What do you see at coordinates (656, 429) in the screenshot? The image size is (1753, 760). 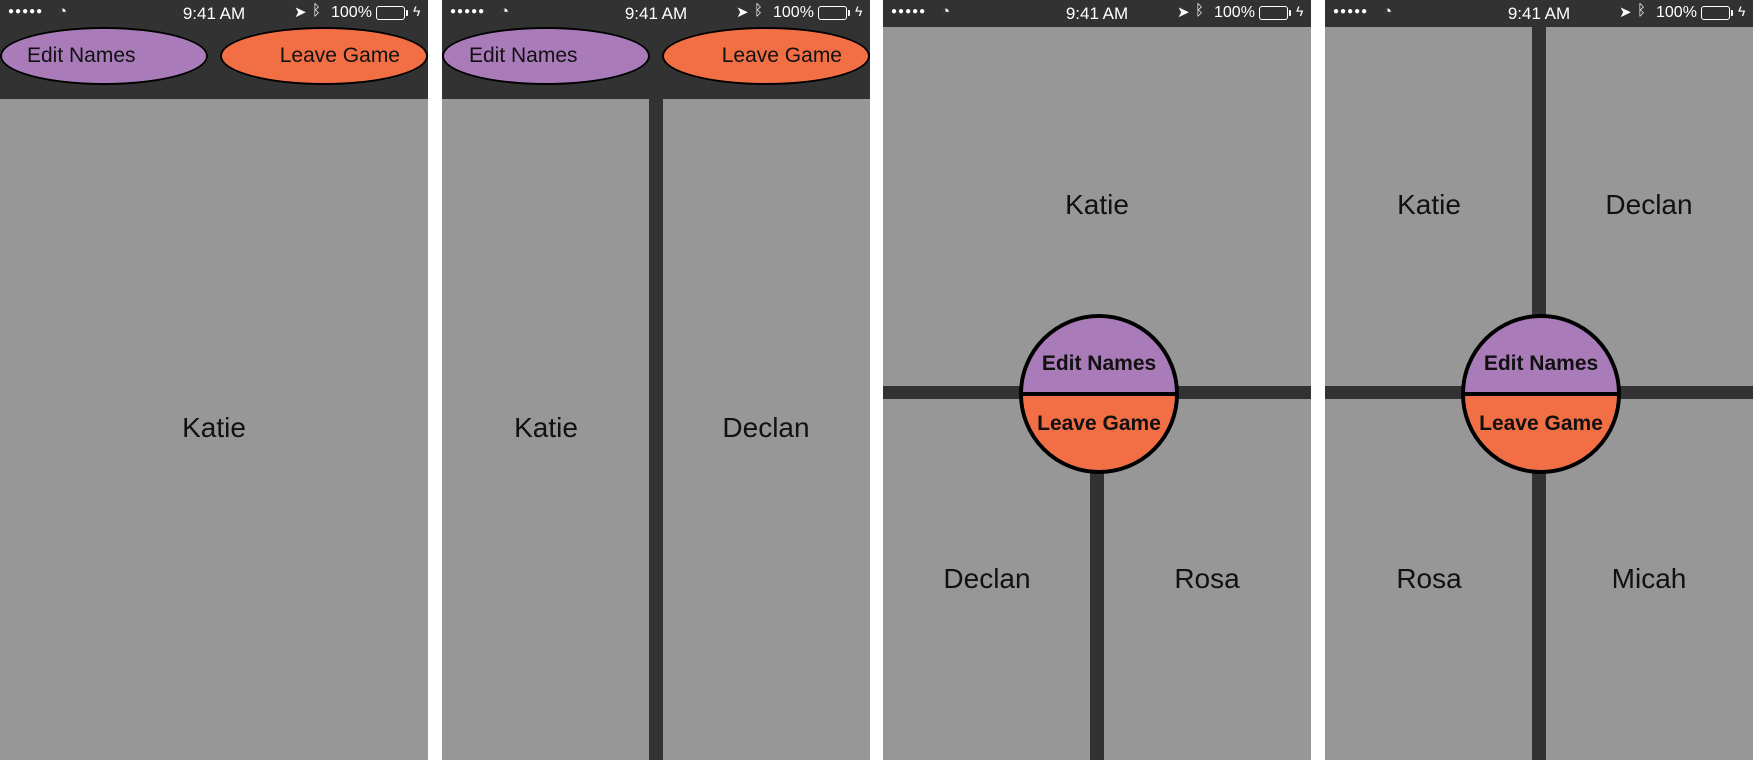 I see `vertical-divider` at bounding box center [656, 429].